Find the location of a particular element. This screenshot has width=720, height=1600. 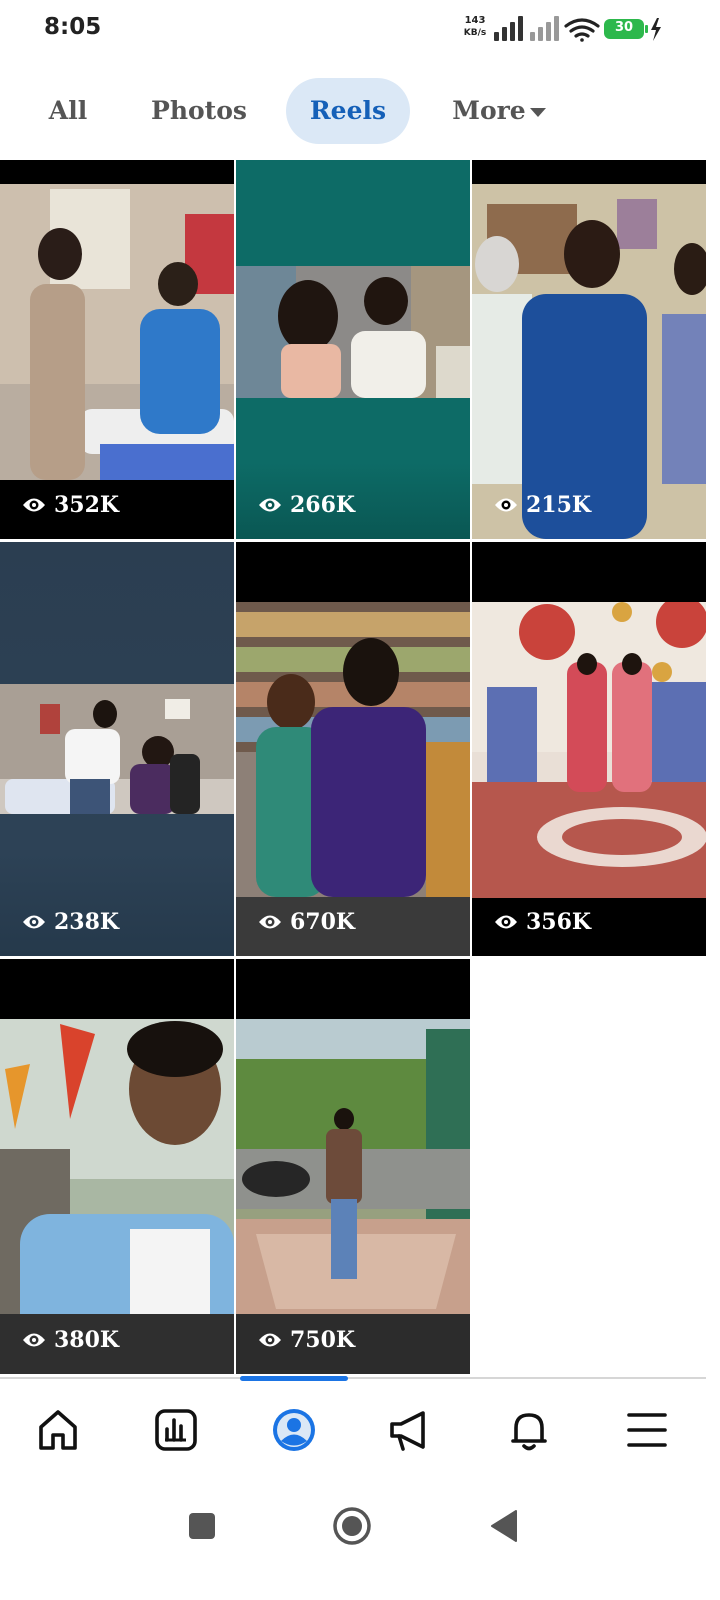

reel-tile: 380K is located at coordinates (117, 1166).